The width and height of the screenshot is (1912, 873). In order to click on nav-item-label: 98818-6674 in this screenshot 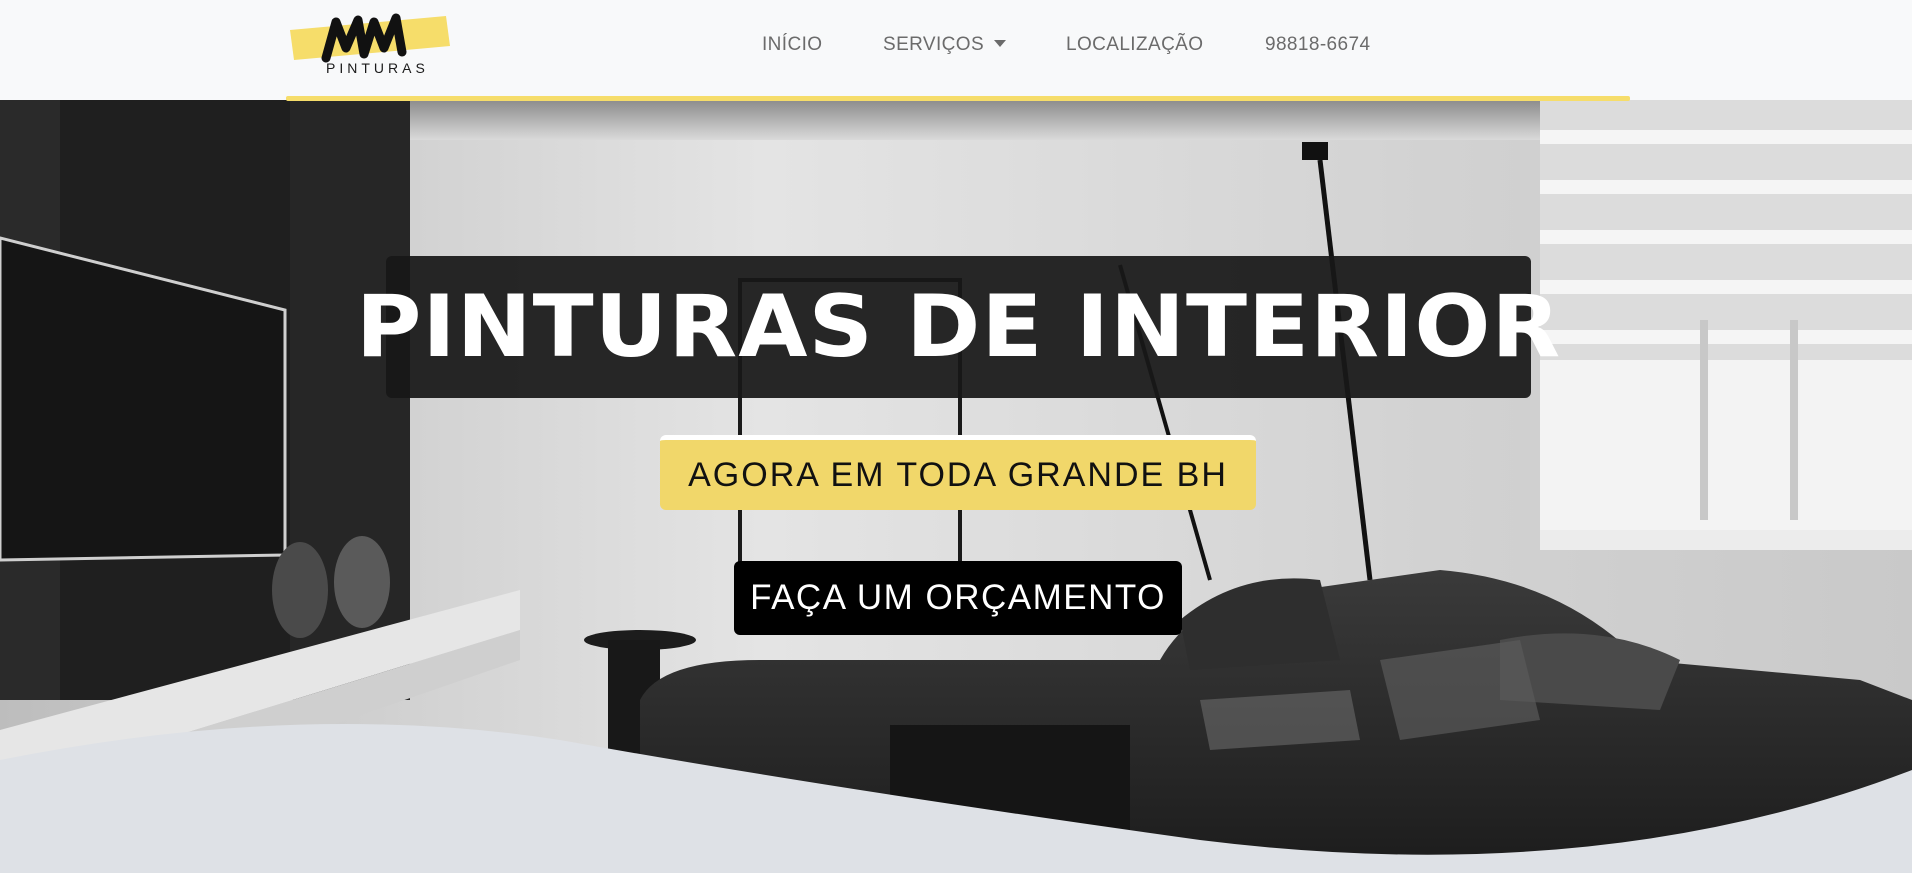, I will do `click(1318, 44)`.